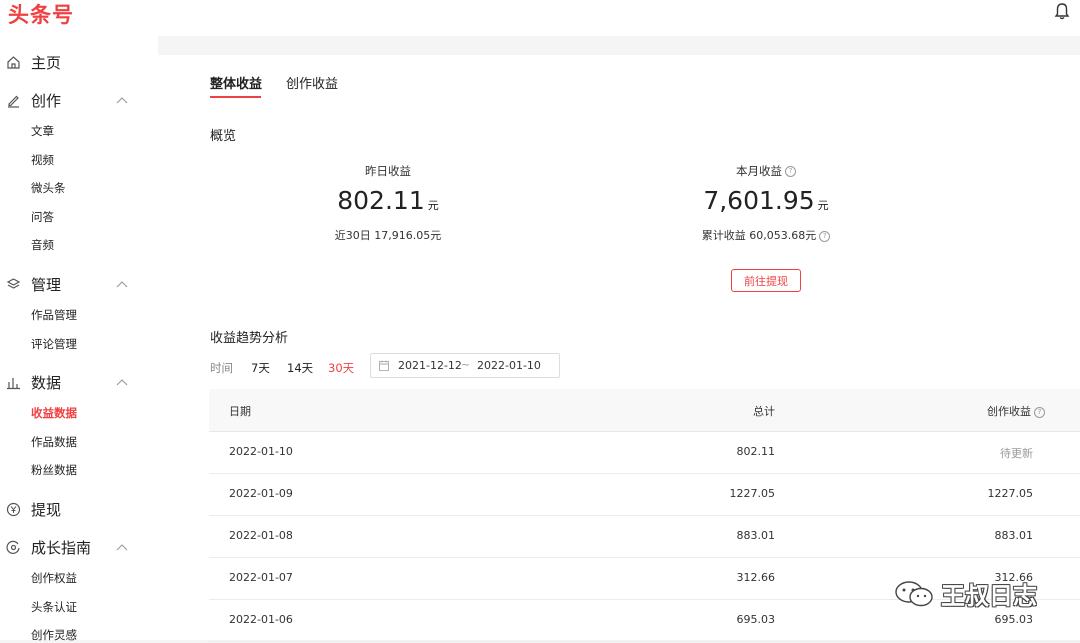 The height and width of the screenshot is (643, 1080). Describe the element at coordinates (509, 365) in the screenshot. I see `end-date: 2022-01-10` at that location.